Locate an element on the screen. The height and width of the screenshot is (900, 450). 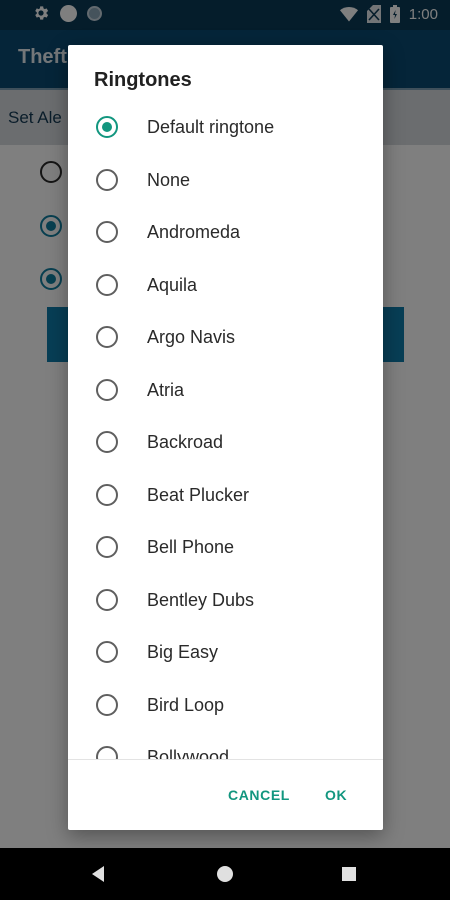
ringtone-option: Default ringtone is located at coordinates (225, 128).